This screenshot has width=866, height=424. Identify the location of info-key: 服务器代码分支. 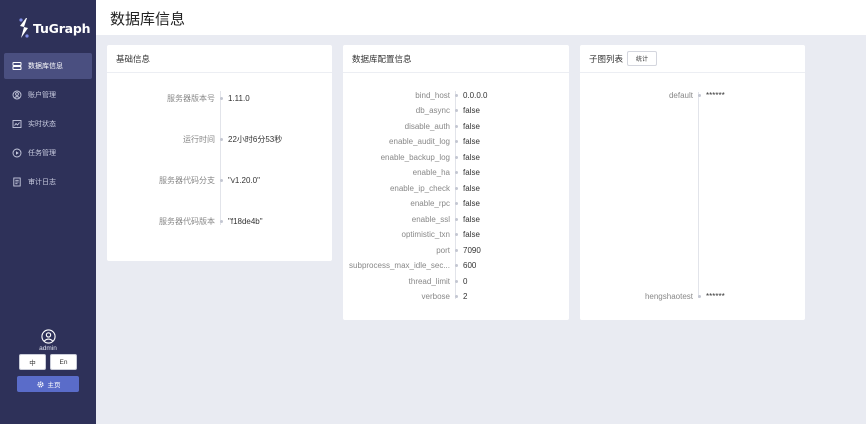
(187, 180).